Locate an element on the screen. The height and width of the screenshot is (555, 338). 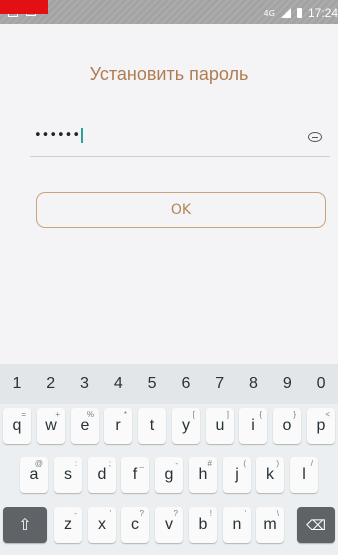
key-4: 4 is located at coordinates (118, 384).